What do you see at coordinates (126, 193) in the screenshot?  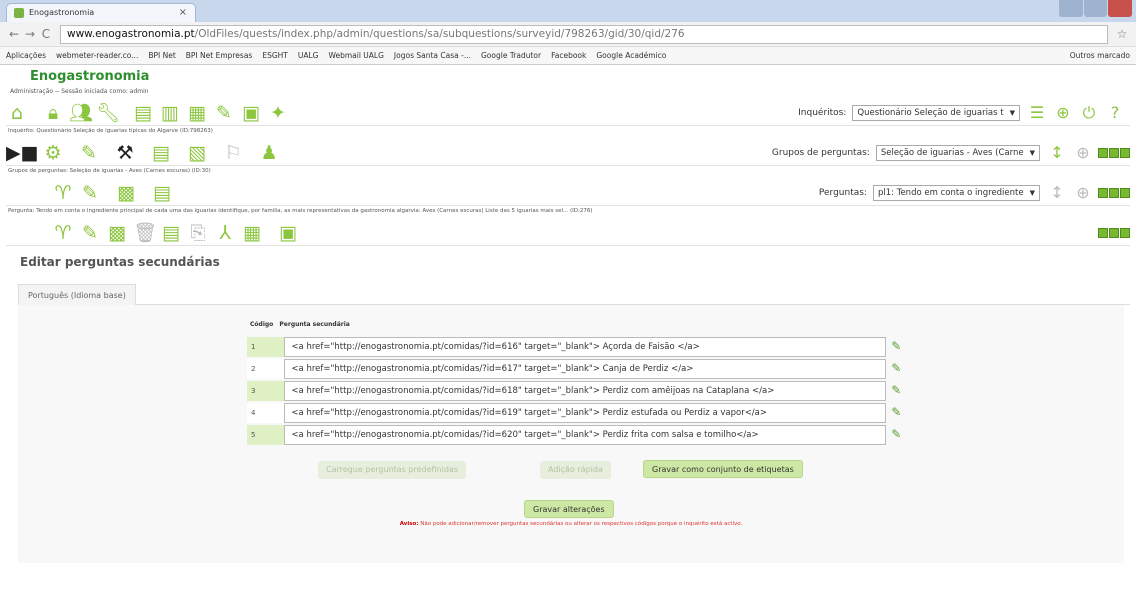 I see `group-code-icon: ▩` at bounding box center [126, 193].